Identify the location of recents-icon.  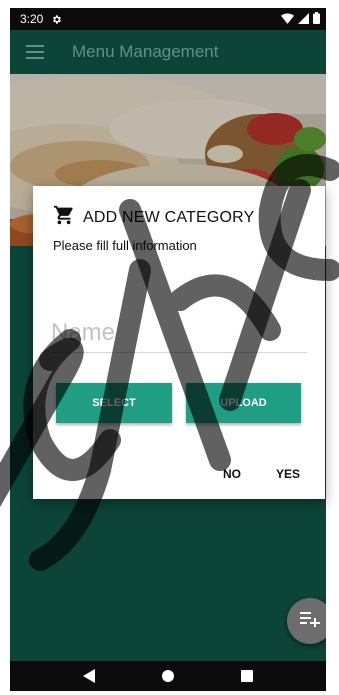
(247, 676).